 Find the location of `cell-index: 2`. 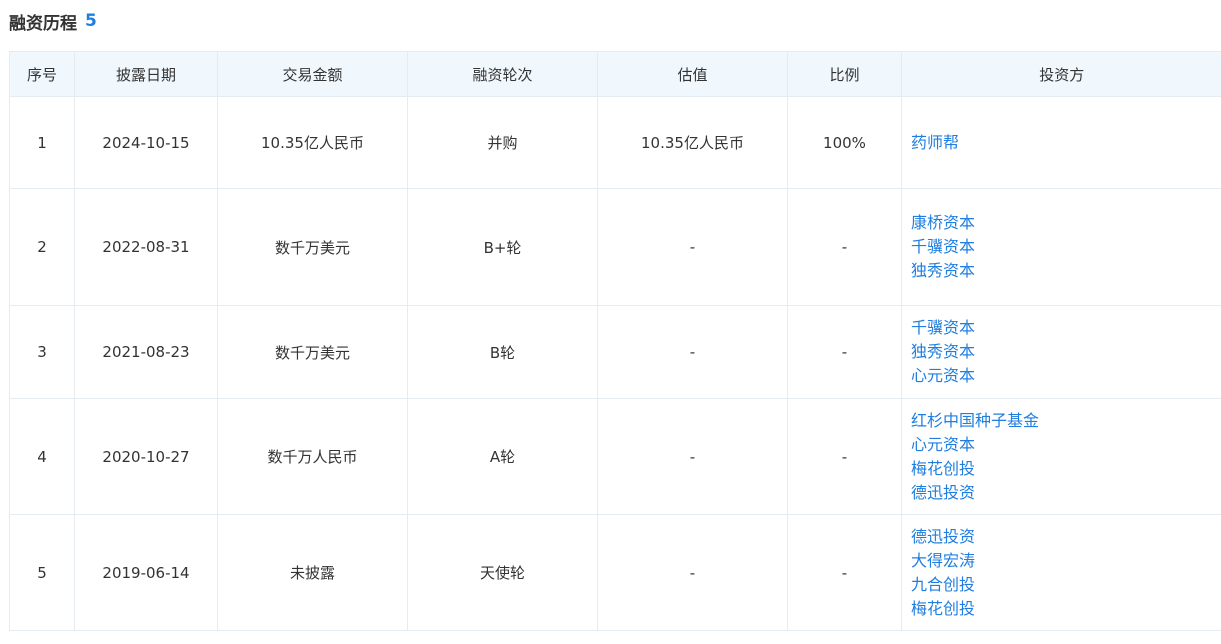

cell-index: 2 is located at coordinates (42, 247).